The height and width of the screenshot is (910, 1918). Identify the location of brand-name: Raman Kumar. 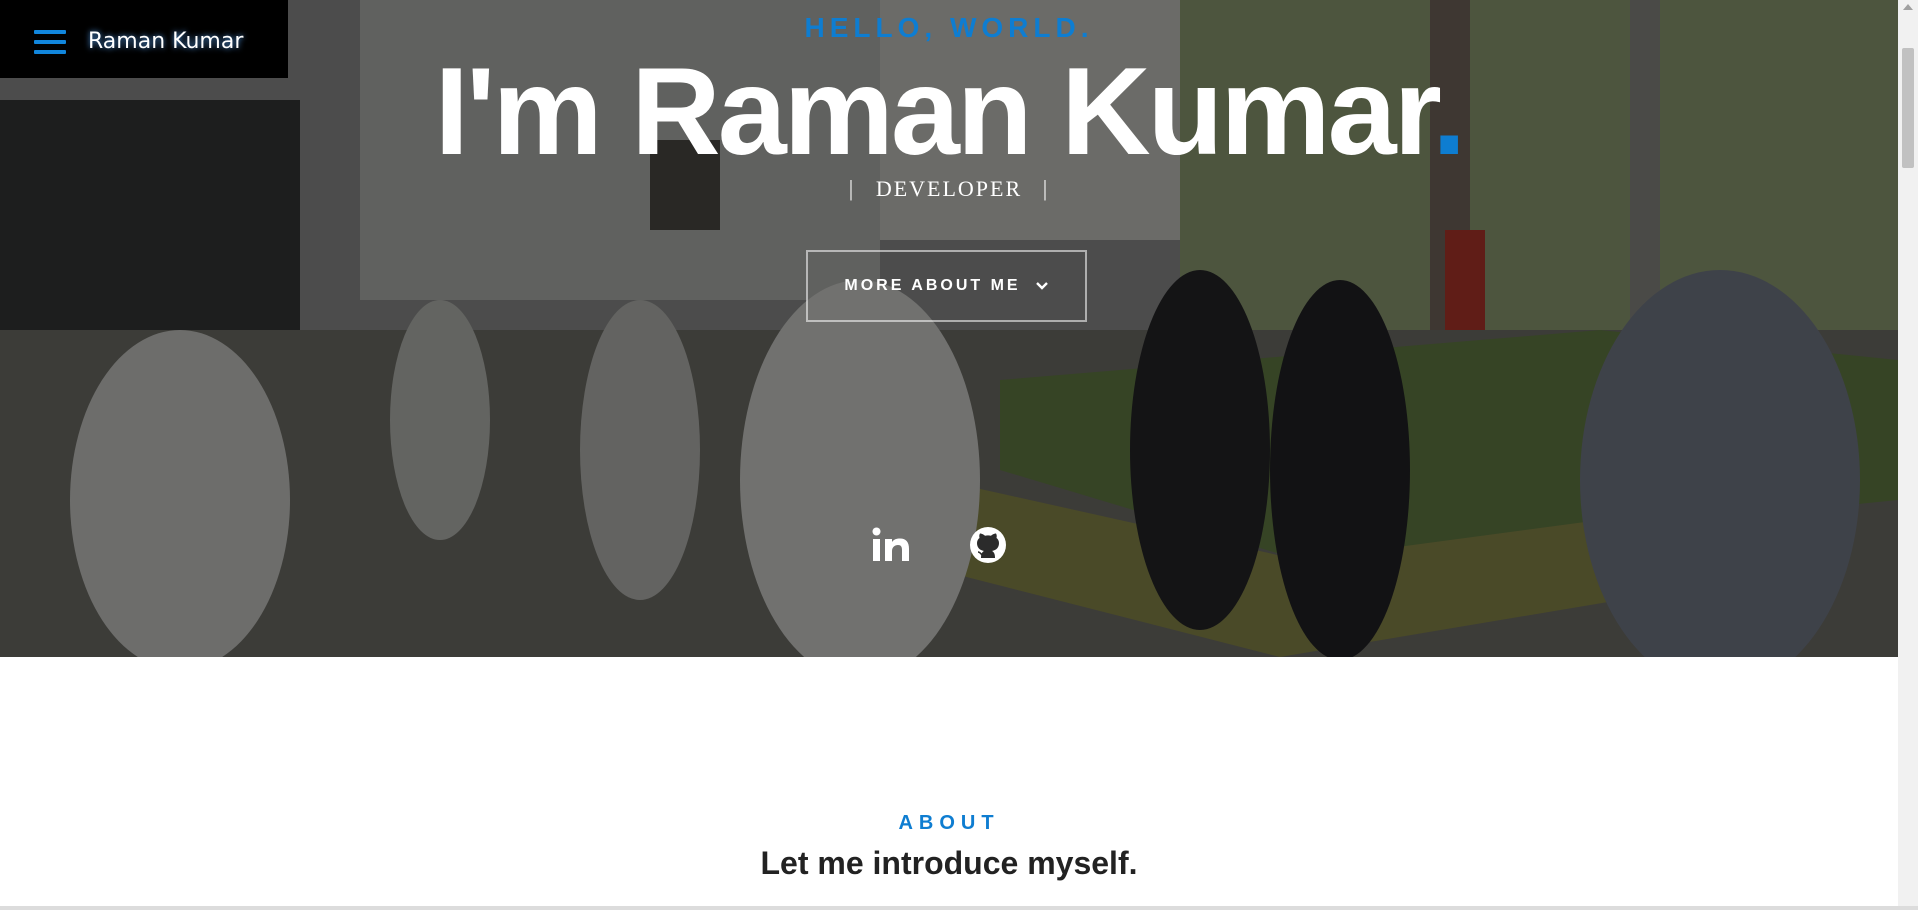
(165, 41).